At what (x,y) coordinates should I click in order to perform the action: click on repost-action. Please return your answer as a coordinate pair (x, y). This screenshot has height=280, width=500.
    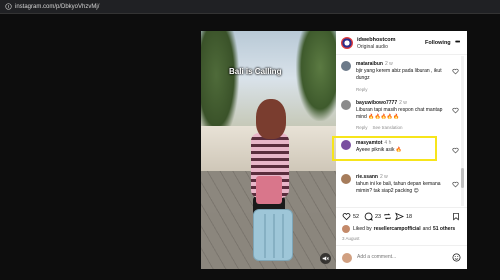
    Looking at the image, I should click on (387, 216).